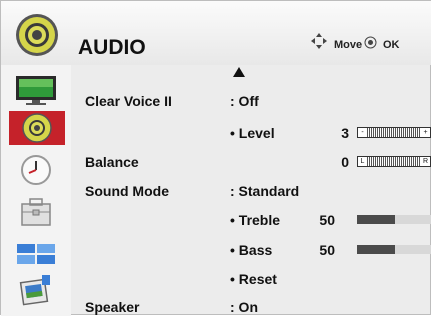 The width and height of the screenshot is (431, 316). What do you see at coordinates (255, 220) in the screenshot?
I see `treble-label: • Treble` at bounding box center [255, 220].